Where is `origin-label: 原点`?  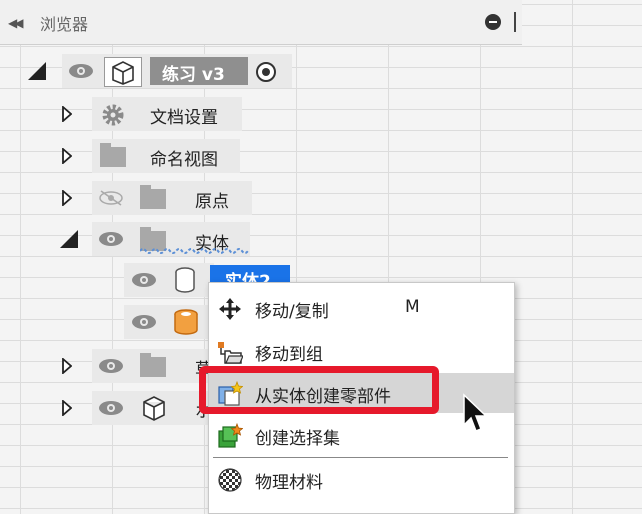 origin-label: 原点 is located at coordinates (212, 202).